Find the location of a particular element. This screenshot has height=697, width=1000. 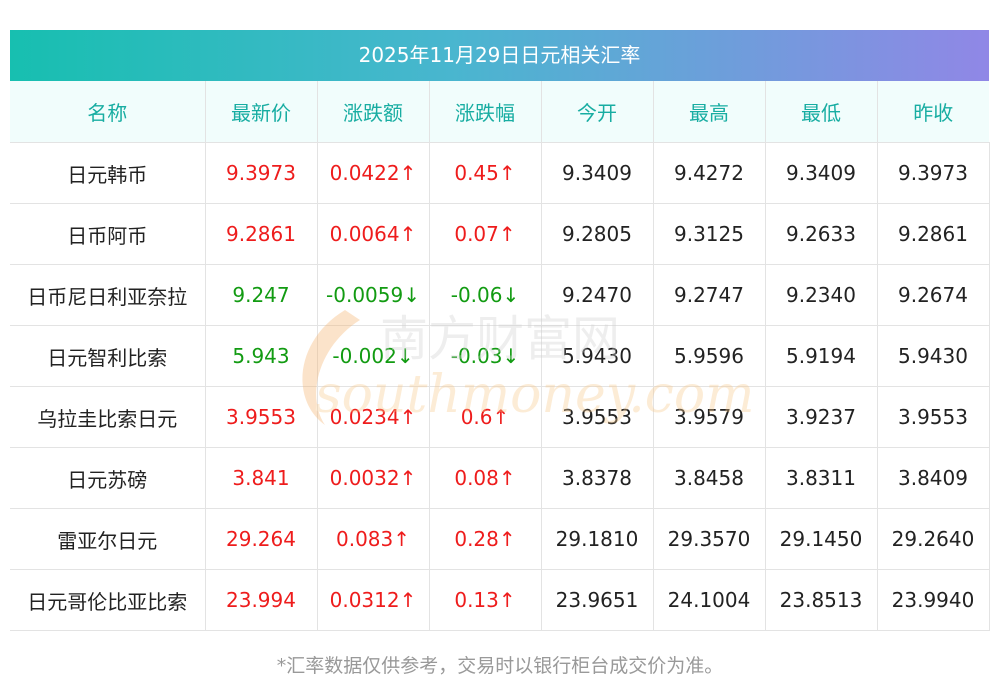

cell-change: 0.0032↑ is located at coordinates (373, 478).